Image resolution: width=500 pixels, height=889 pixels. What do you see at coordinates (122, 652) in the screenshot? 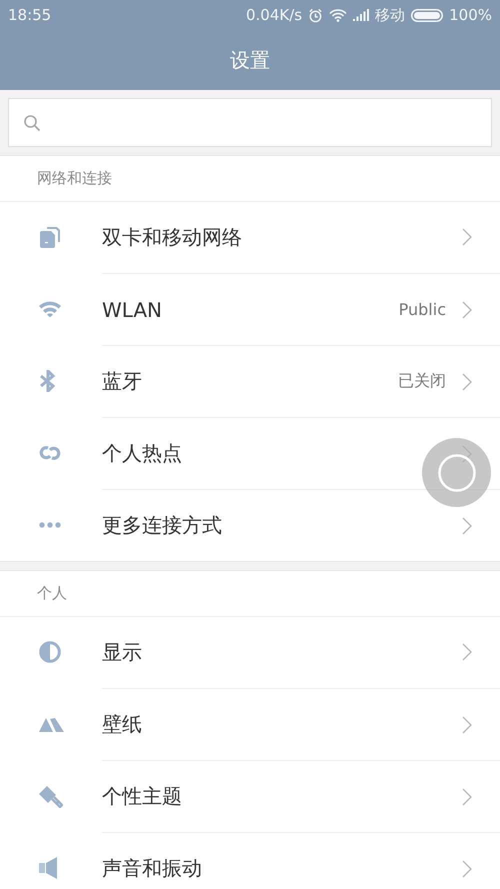
I see `item-label: 显示` at bounding box center [122, 652].